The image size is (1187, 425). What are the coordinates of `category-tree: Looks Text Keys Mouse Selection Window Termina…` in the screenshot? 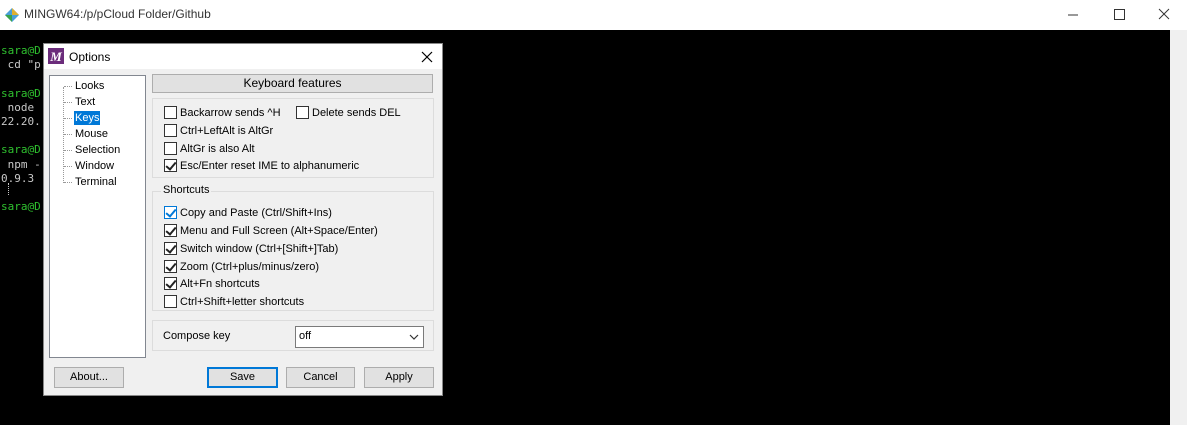 It's located at (97, 216).